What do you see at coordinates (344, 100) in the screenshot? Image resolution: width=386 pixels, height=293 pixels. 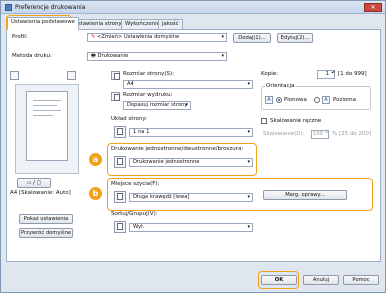 I see `landscape-label: Pozioma` at bounding box center [344, 100].